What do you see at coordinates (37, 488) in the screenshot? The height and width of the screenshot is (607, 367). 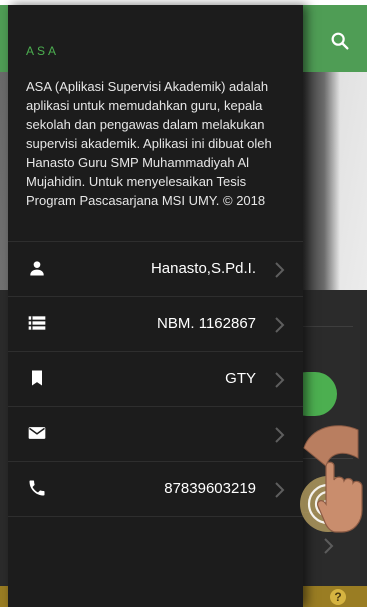 I see `phone-icon` at bounding box center [37, 488].